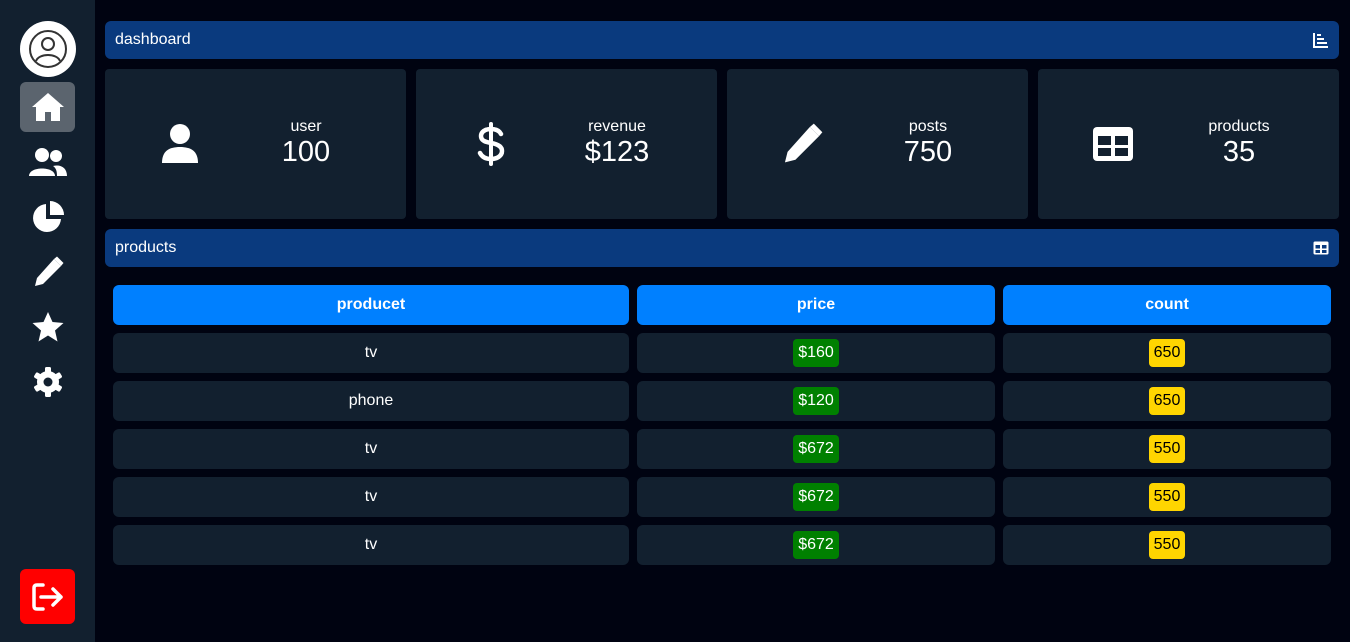  What do you see at coordinates (1239, 152) in the screenshot?
I see `stat-value: 35` at bounding box center [1239, 152].